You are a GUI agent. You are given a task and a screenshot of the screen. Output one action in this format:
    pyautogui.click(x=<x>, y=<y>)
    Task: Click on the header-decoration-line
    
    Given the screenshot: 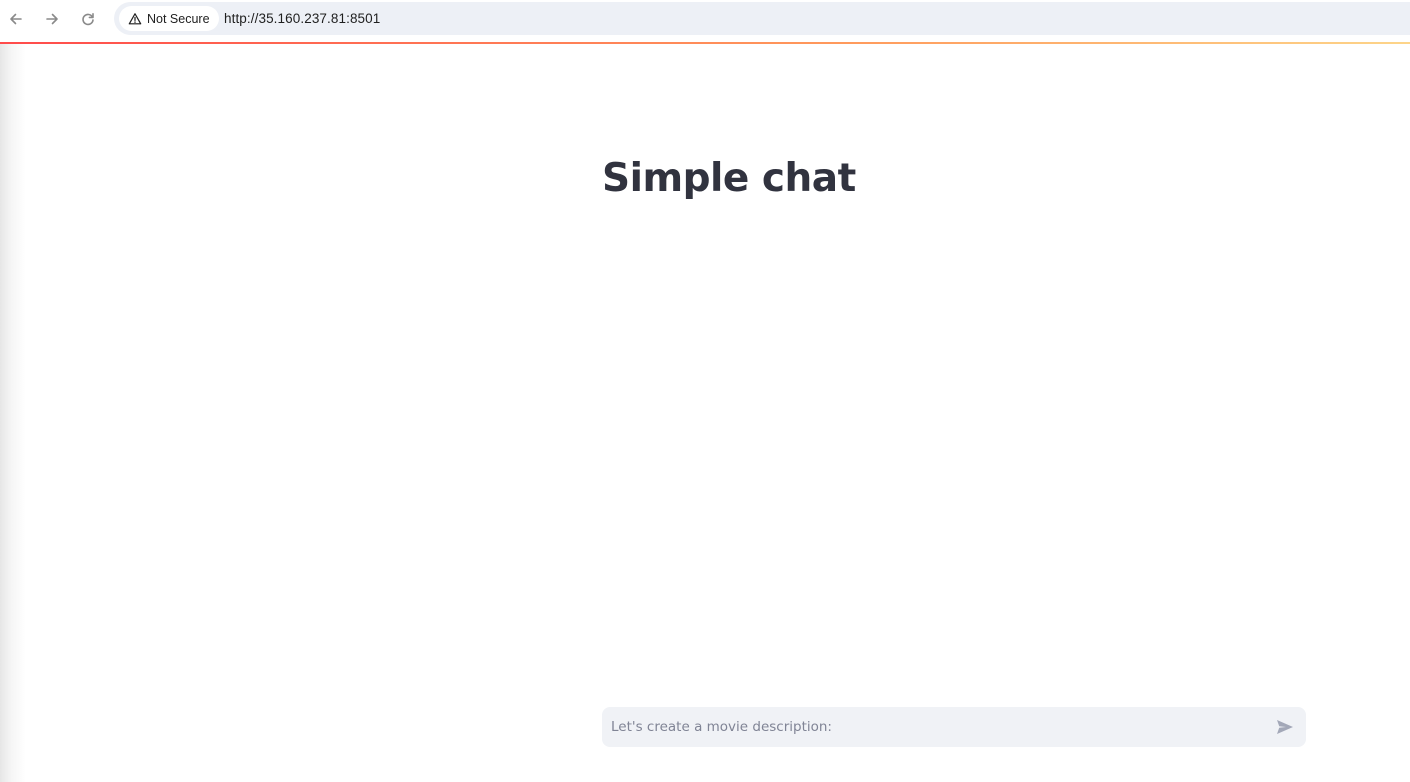 What is the action you would take?
    pyautogui.click(x=705, y=43)
    